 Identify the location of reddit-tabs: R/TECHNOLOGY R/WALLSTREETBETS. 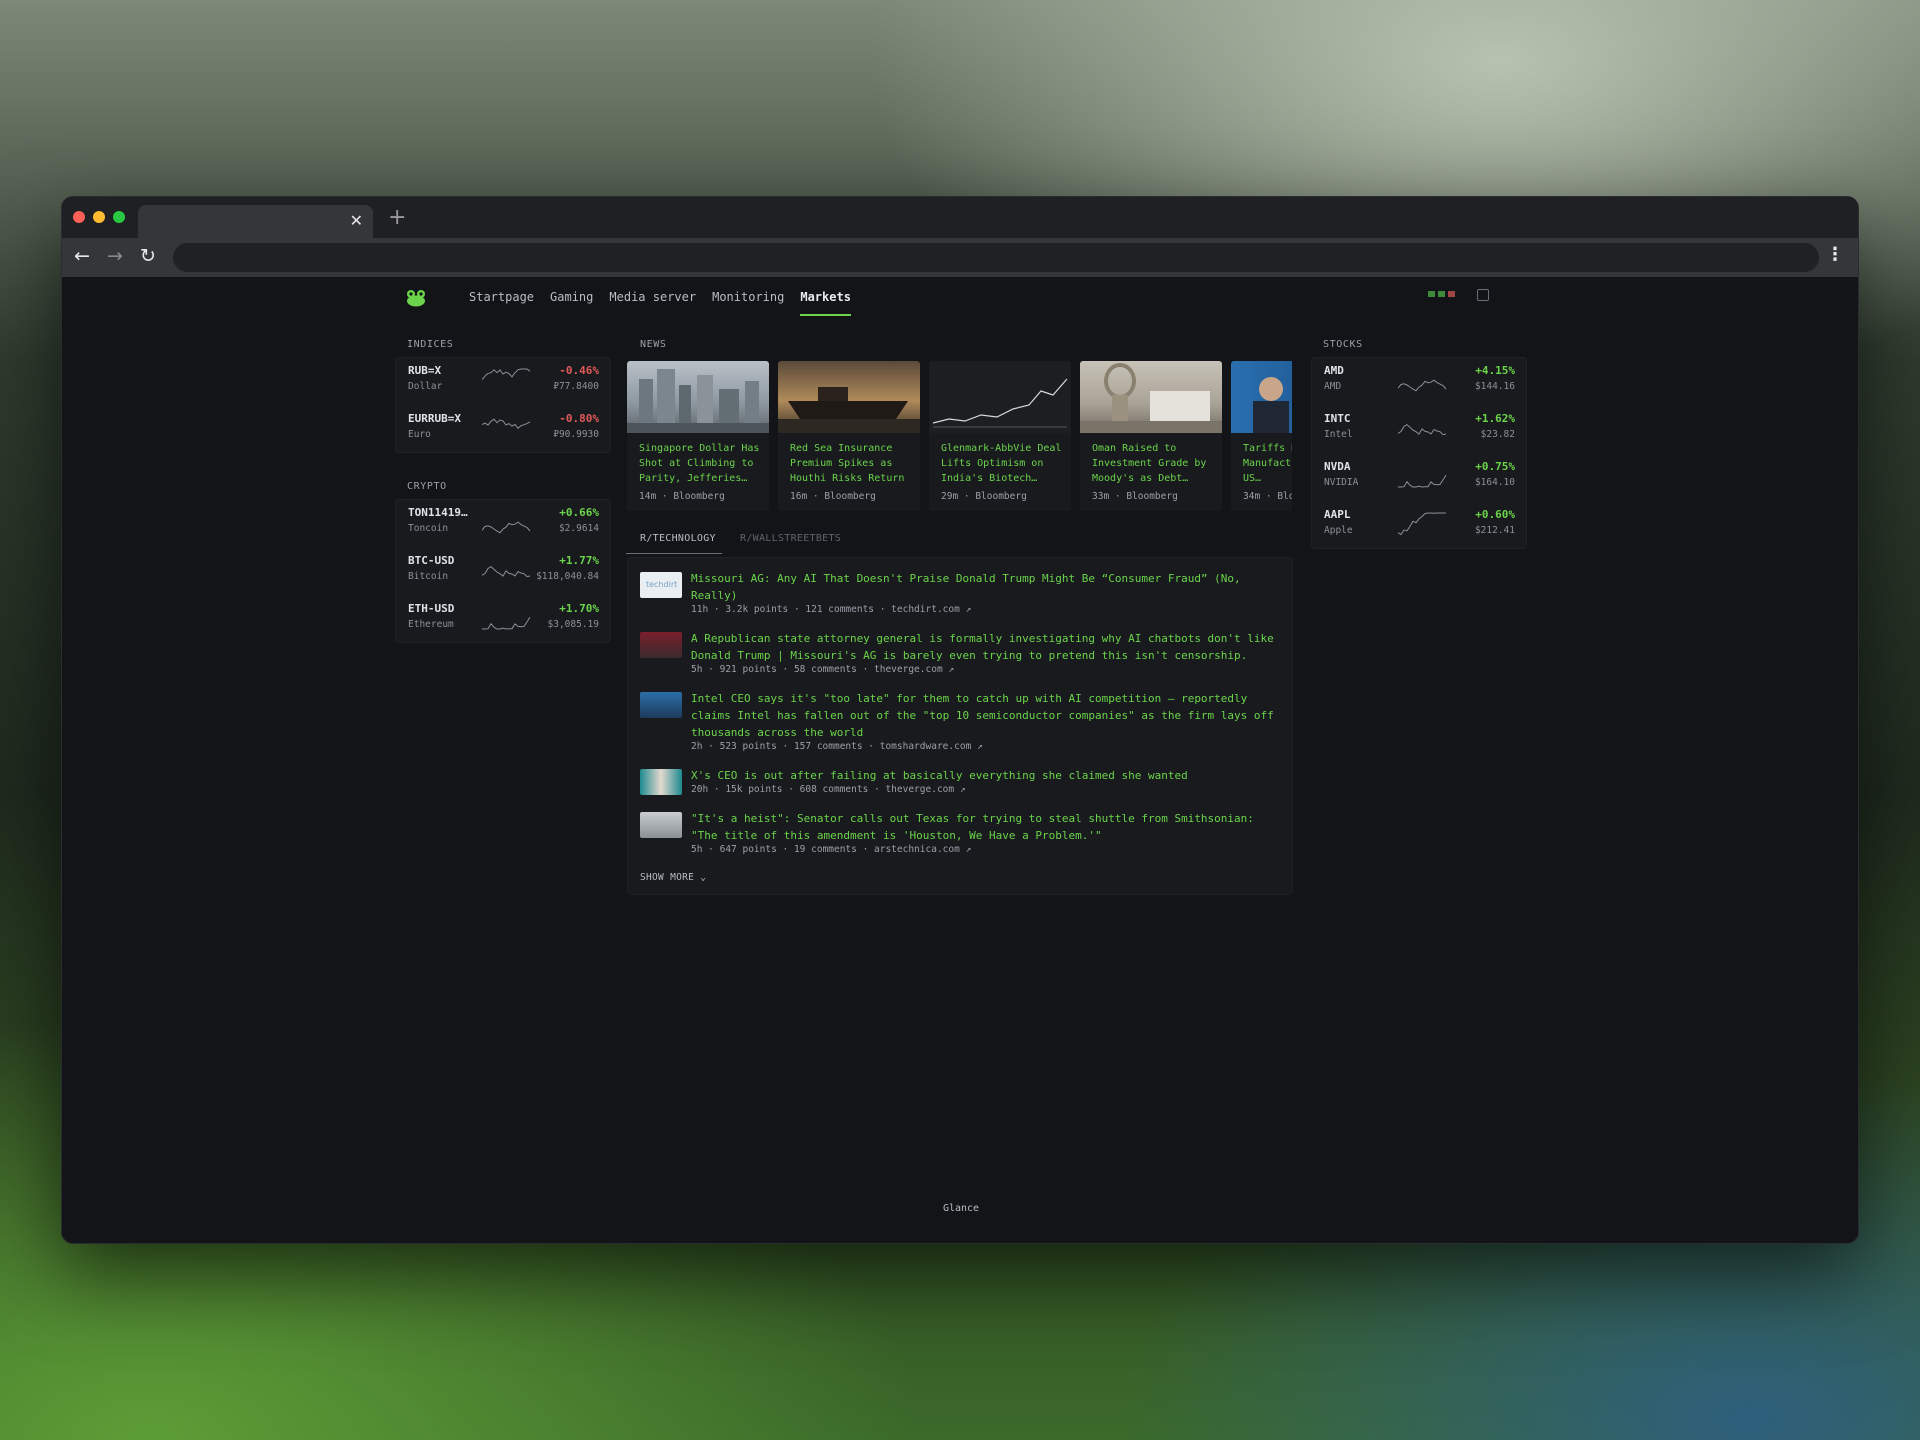
(959, 544).